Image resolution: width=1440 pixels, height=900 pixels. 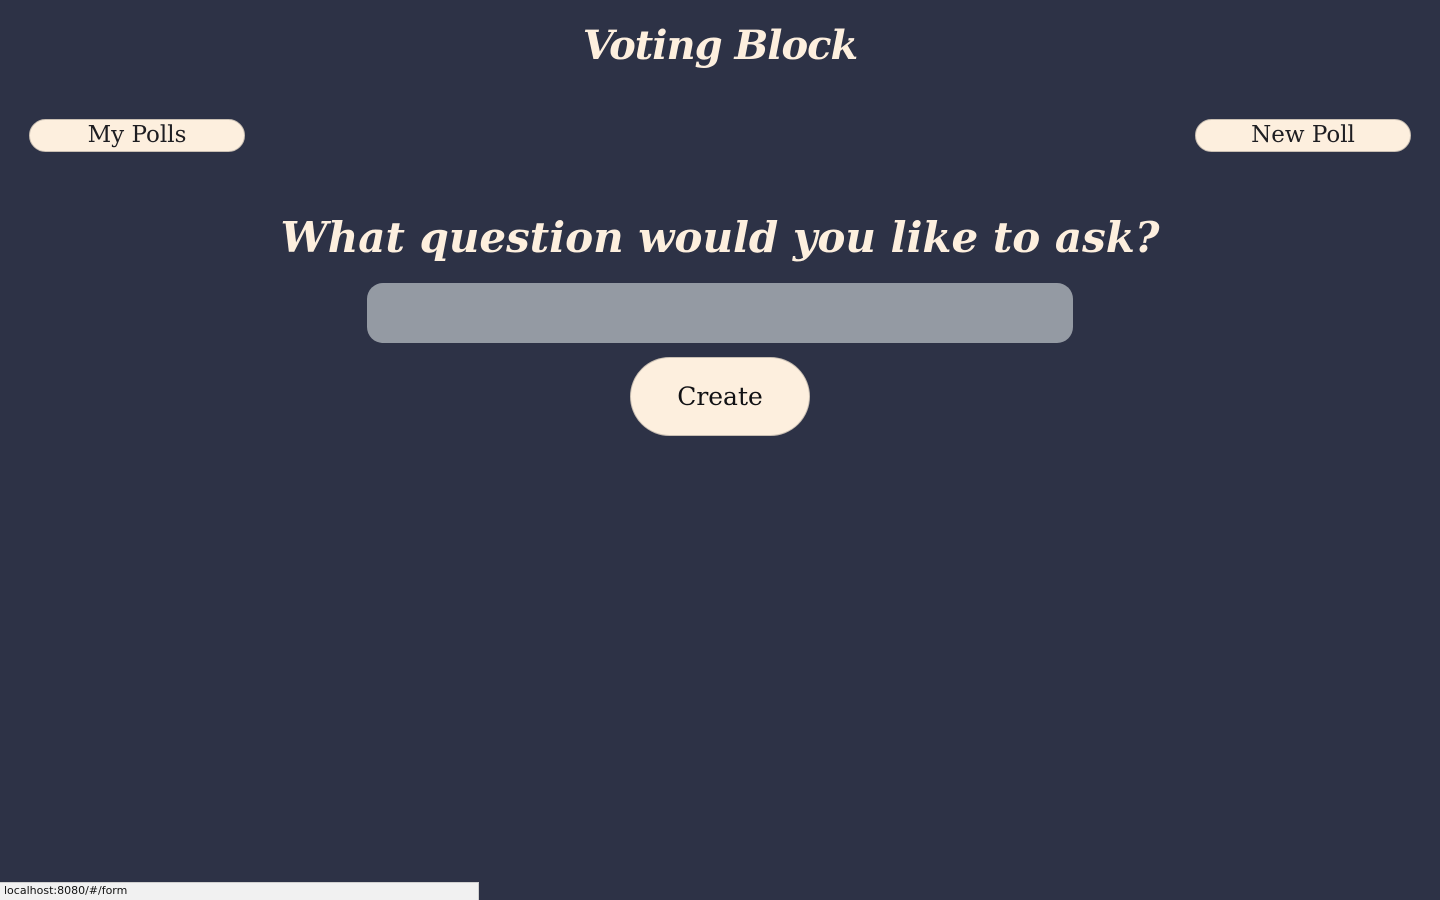 What do you see at coordinates (137, 135) in the screenshot?
I see `my-polls-button: My Polls` at bounding box center [137, 135].